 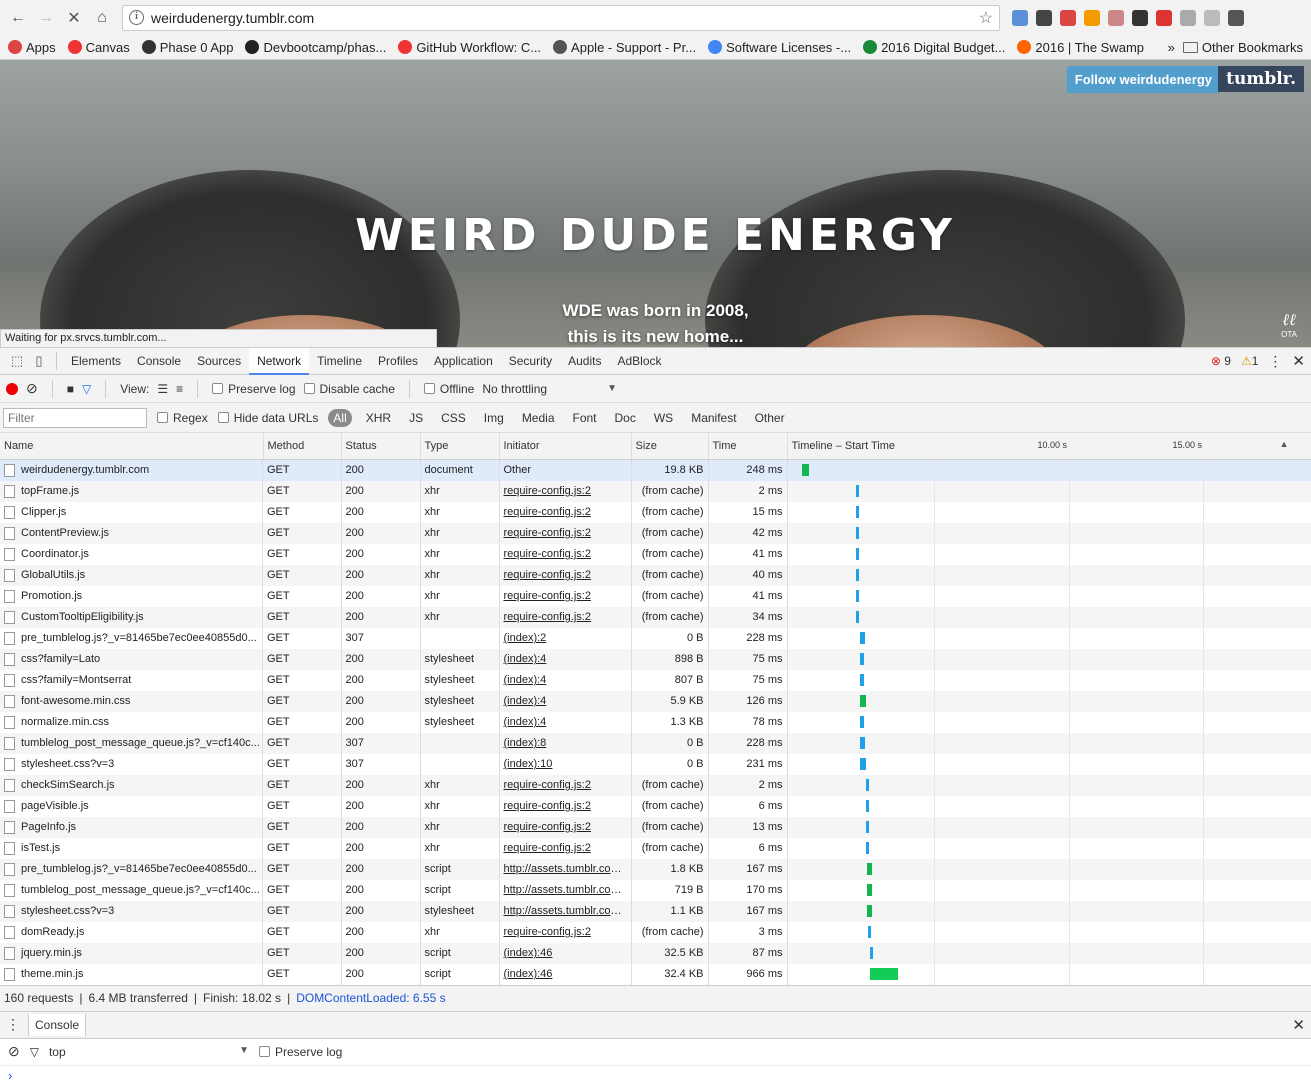 I want to click on tab-security: Security, so click(x=530, y=361).